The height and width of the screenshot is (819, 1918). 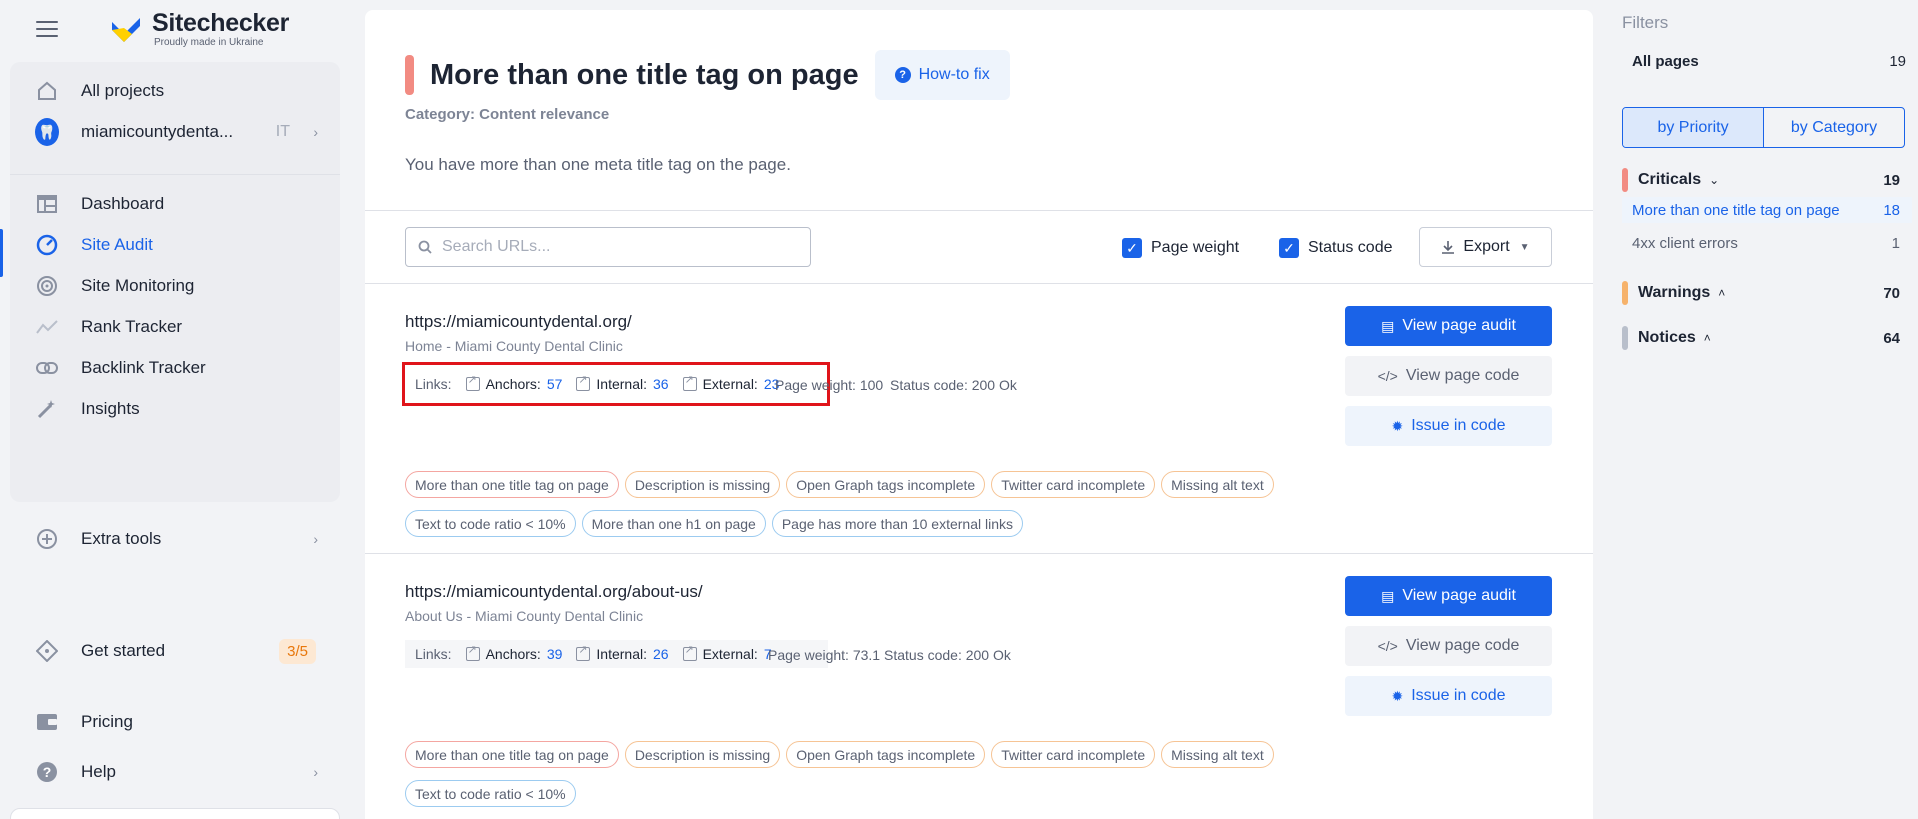 I want to click on row-url: https://miamicountydental.org/about-us/, so click(x=554, y=592).